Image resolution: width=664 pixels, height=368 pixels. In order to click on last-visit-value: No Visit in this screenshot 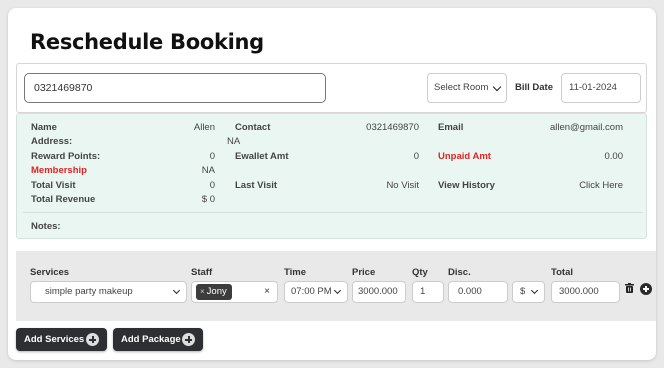, I will do `click(402, 185)`.